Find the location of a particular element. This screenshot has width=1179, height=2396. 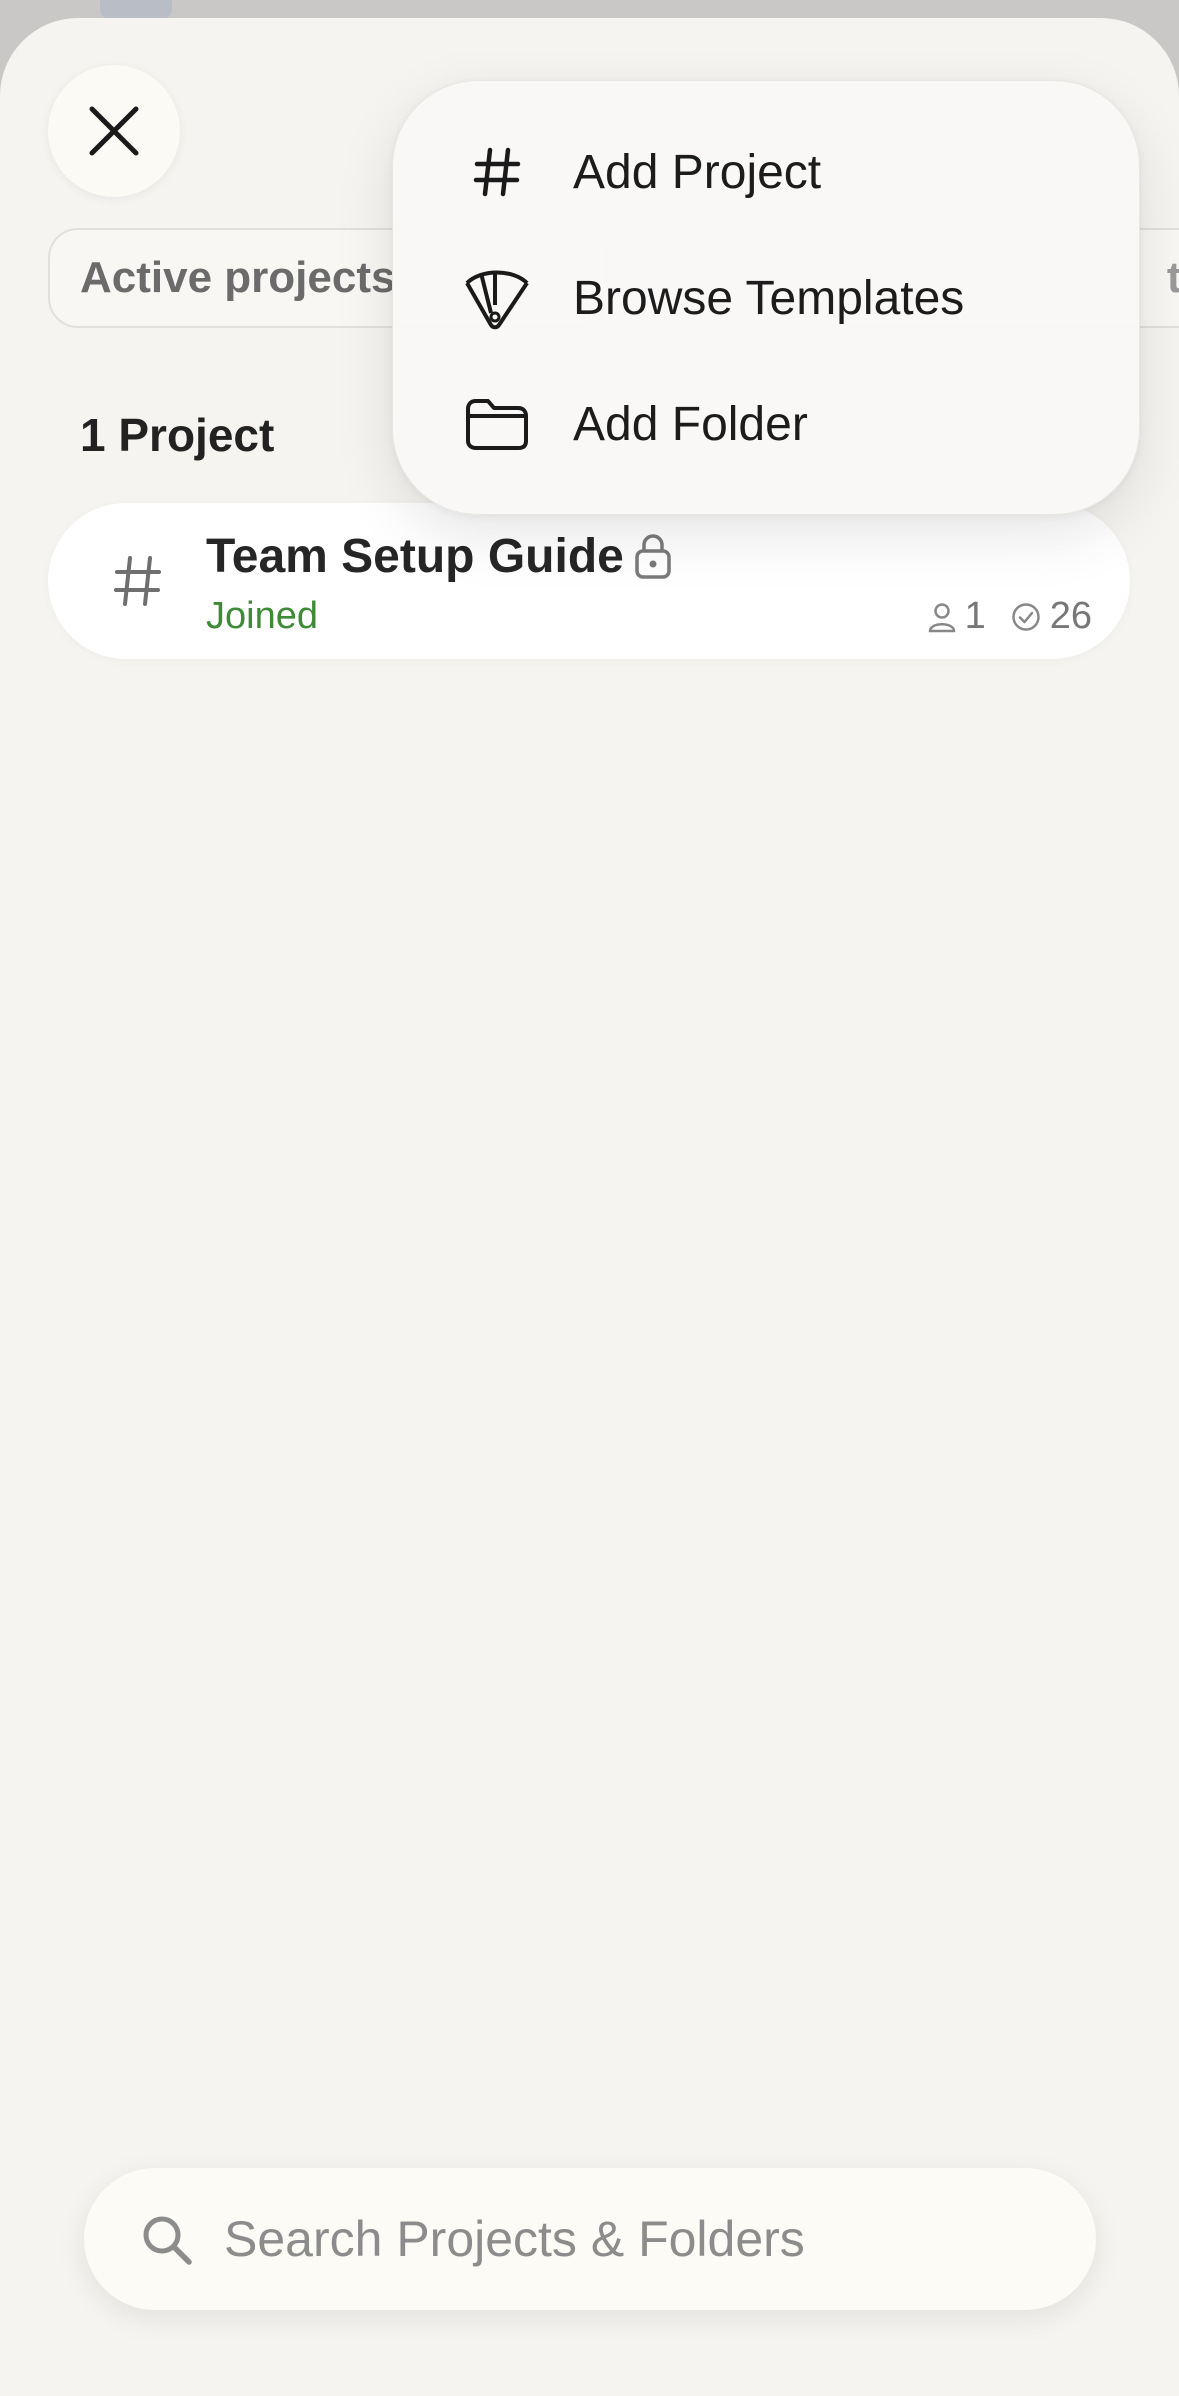

menu-item-label: Browse Templates is located at coordinates (769, 298).